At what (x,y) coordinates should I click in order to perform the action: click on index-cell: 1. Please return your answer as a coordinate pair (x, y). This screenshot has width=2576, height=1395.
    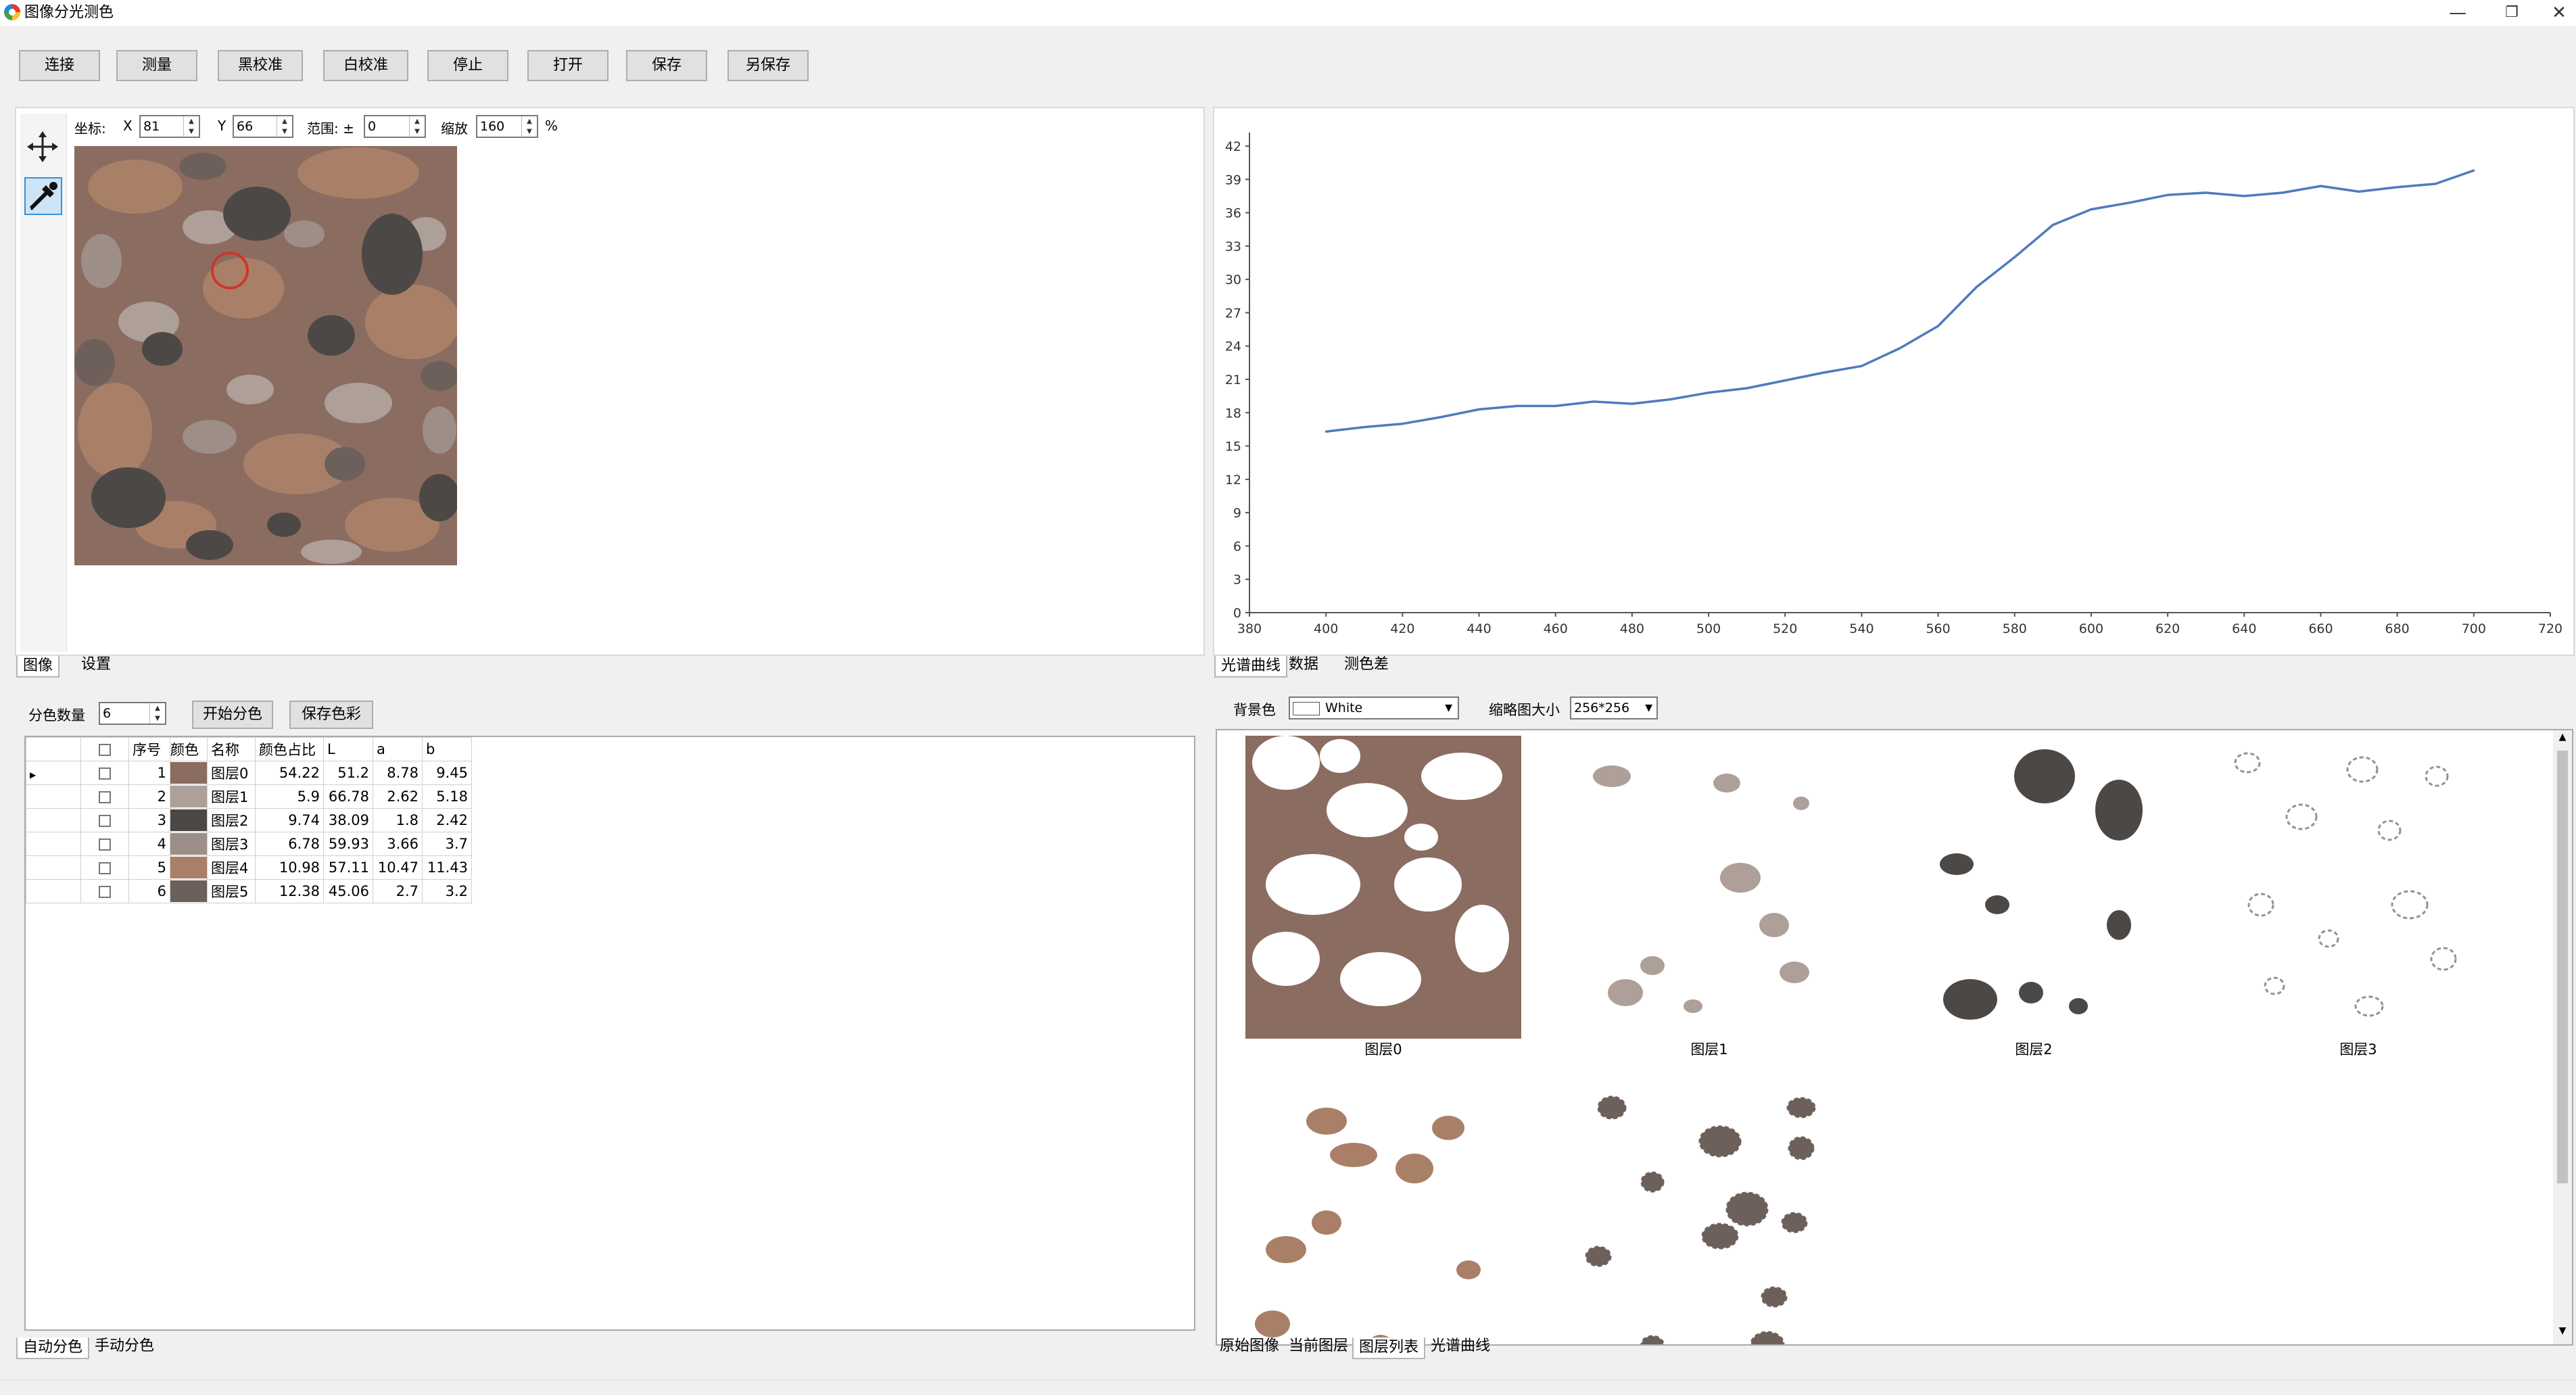
    Looking at the image, I should click on (149, 773).